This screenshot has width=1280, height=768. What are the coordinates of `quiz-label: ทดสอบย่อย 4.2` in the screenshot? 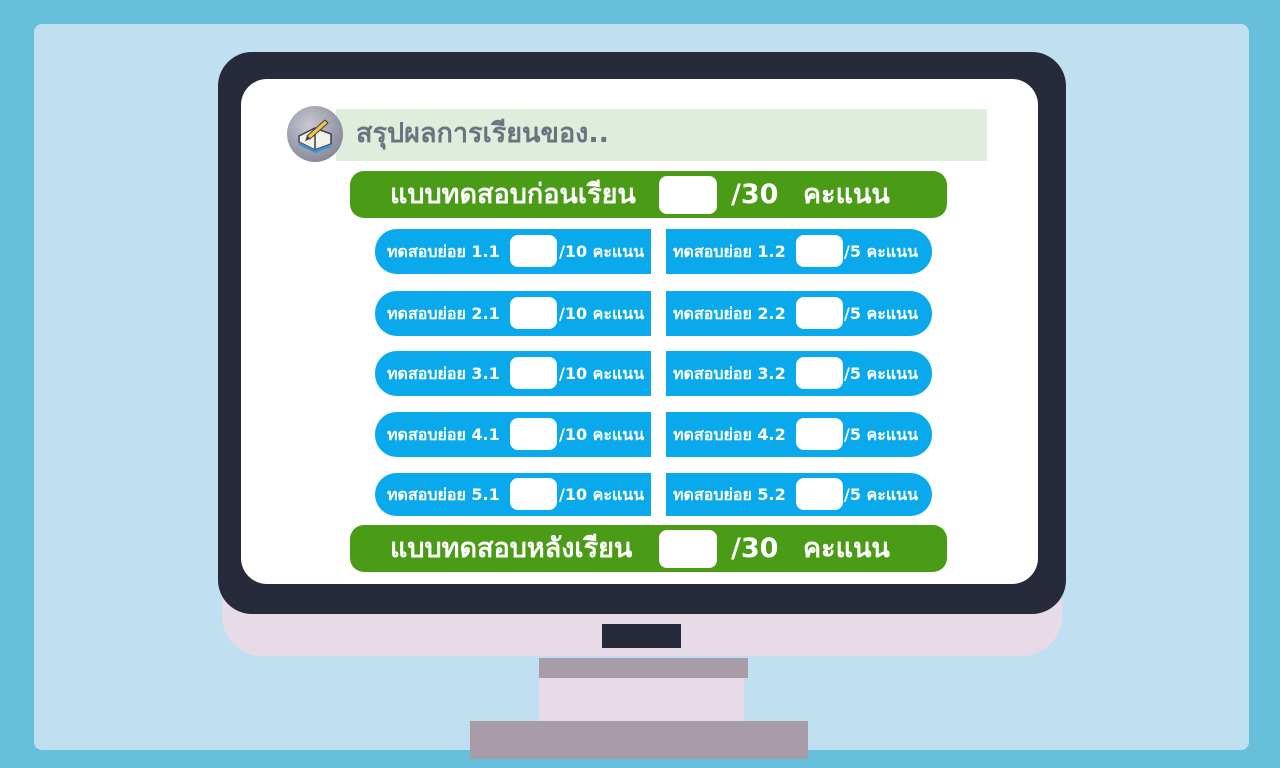 It's located at (729, 434).